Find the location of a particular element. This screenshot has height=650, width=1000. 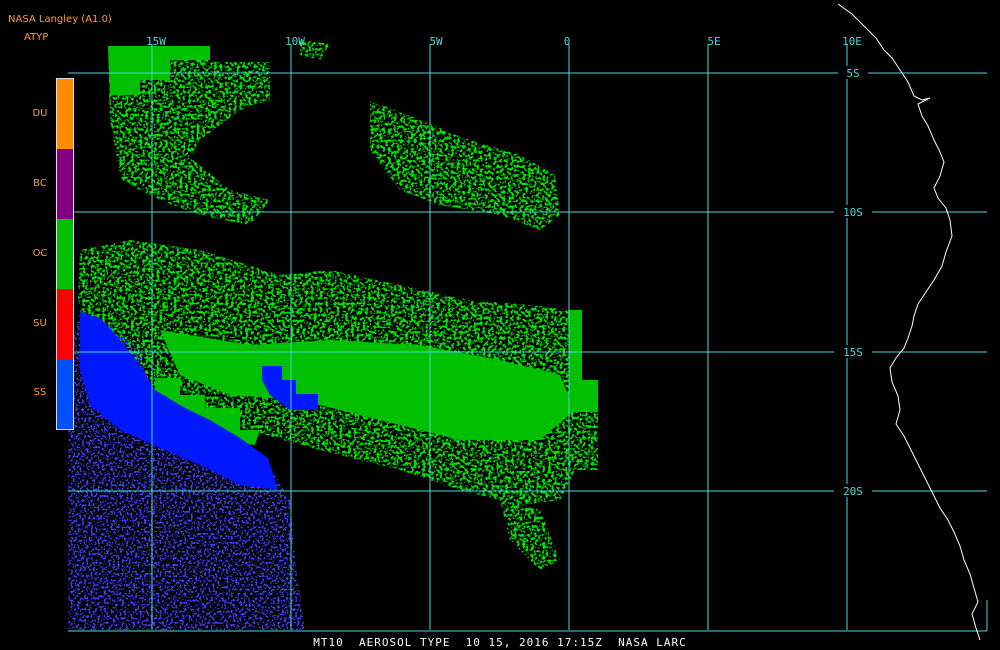

legend-label-bc: BC is located at coordinates (40, 183).